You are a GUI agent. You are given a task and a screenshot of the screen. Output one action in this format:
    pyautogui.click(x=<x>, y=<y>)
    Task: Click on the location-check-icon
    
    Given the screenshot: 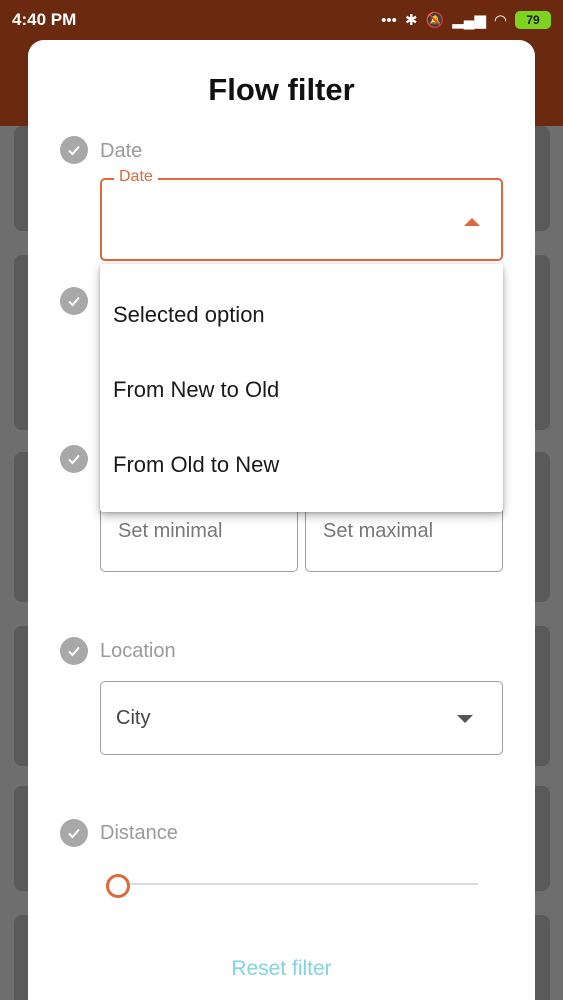 What is the action you would take?
    pyautogui.click(x=74, y=651)
    